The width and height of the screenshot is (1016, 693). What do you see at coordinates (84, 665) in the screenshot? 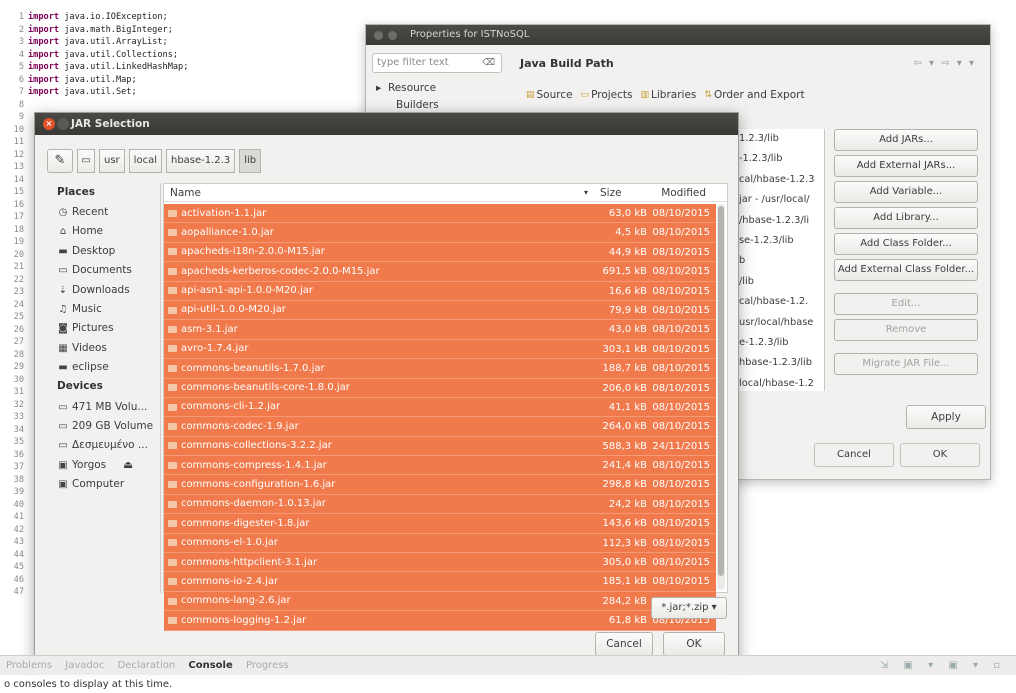
I see `tab-javadoc: Javadoc` at bounding box center [84, 665].